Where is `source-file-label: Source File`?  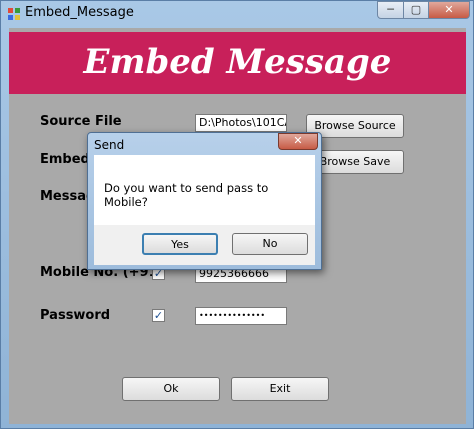
source-file-label: Source File is located at coordinates (81, 121).